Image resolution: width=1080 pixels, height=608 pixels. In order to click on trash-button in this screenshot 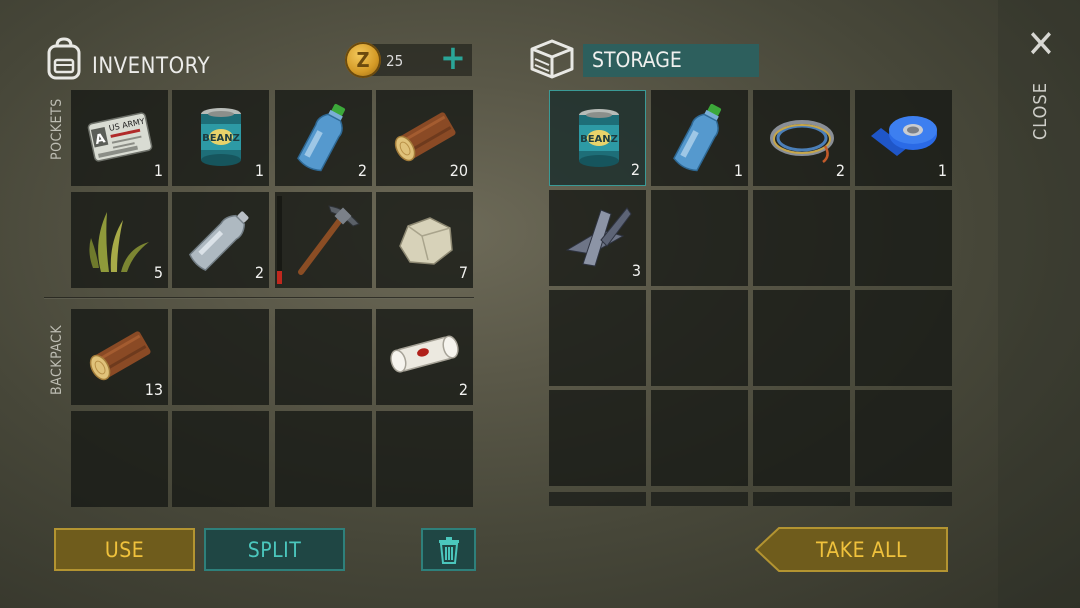, I will do `click(448, 549)`.